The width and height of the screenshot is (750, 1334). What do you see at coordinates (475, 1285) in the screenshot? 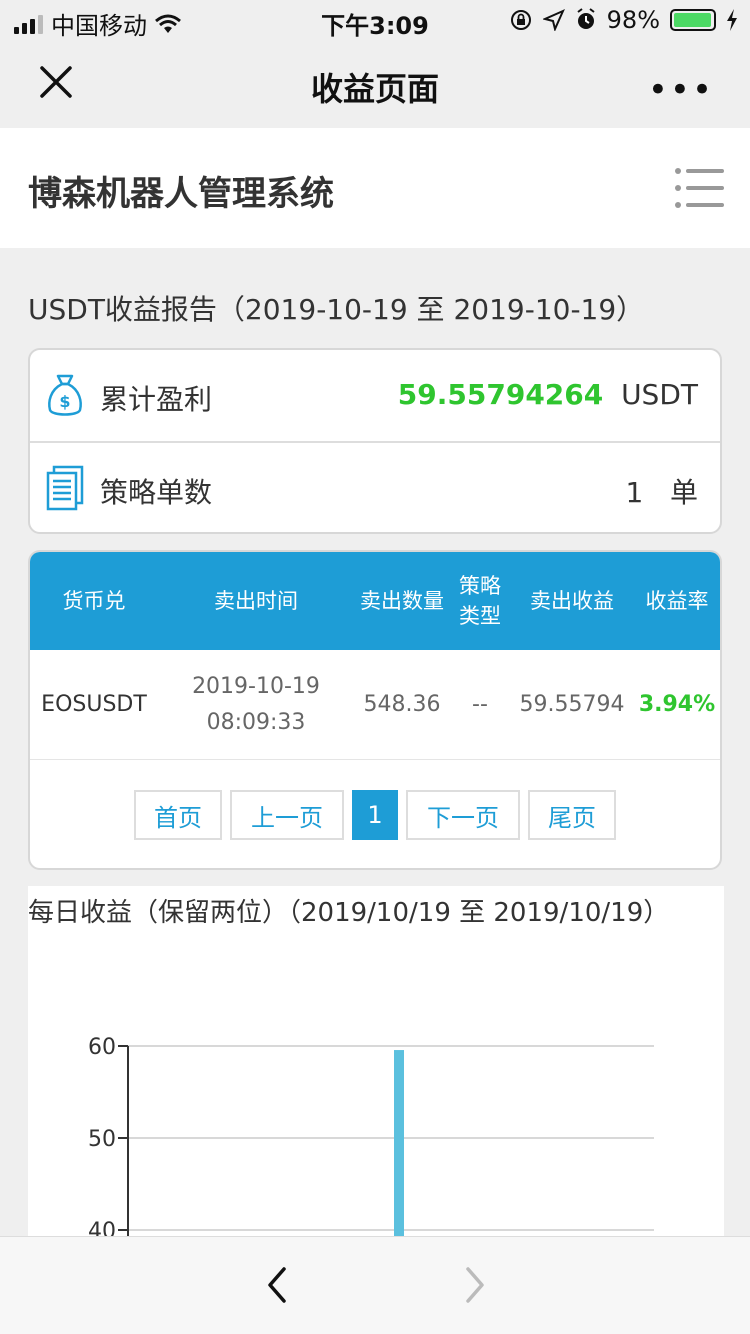
I see `forward-arrow-icon` at bounding box center [475, 1285].